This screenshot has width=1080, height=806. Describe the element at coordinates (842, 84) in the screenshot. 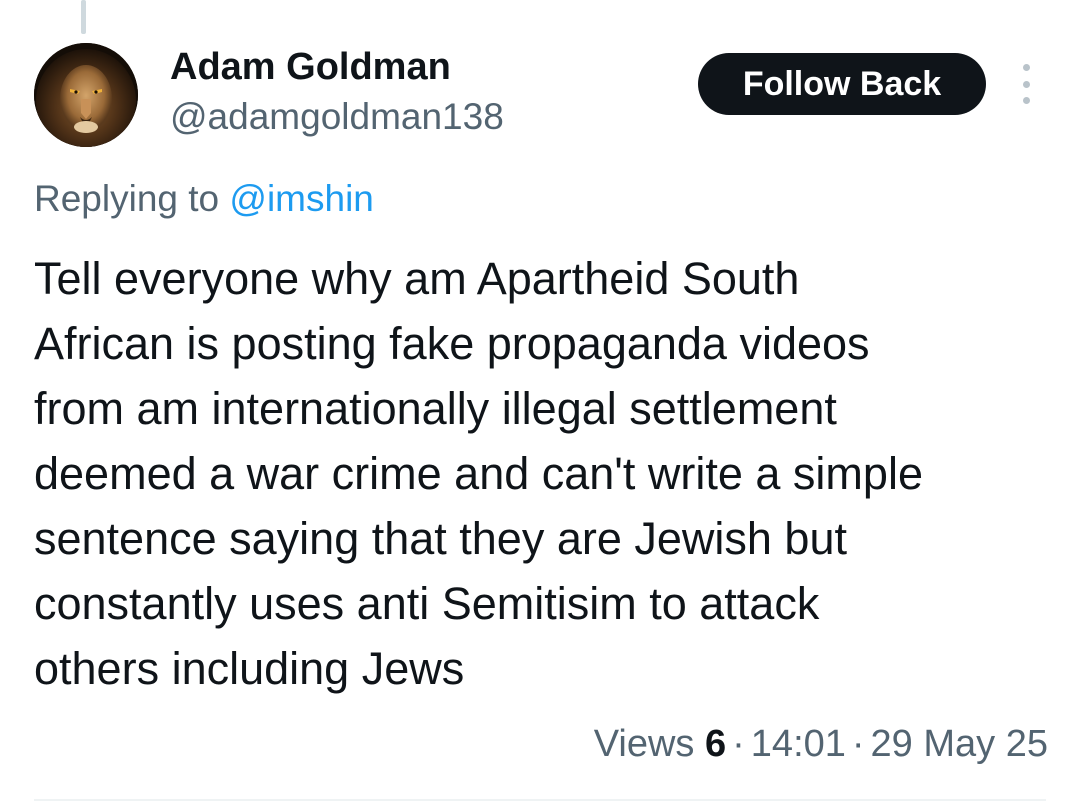

I see `follow-back-button: Follow Back` at that location.